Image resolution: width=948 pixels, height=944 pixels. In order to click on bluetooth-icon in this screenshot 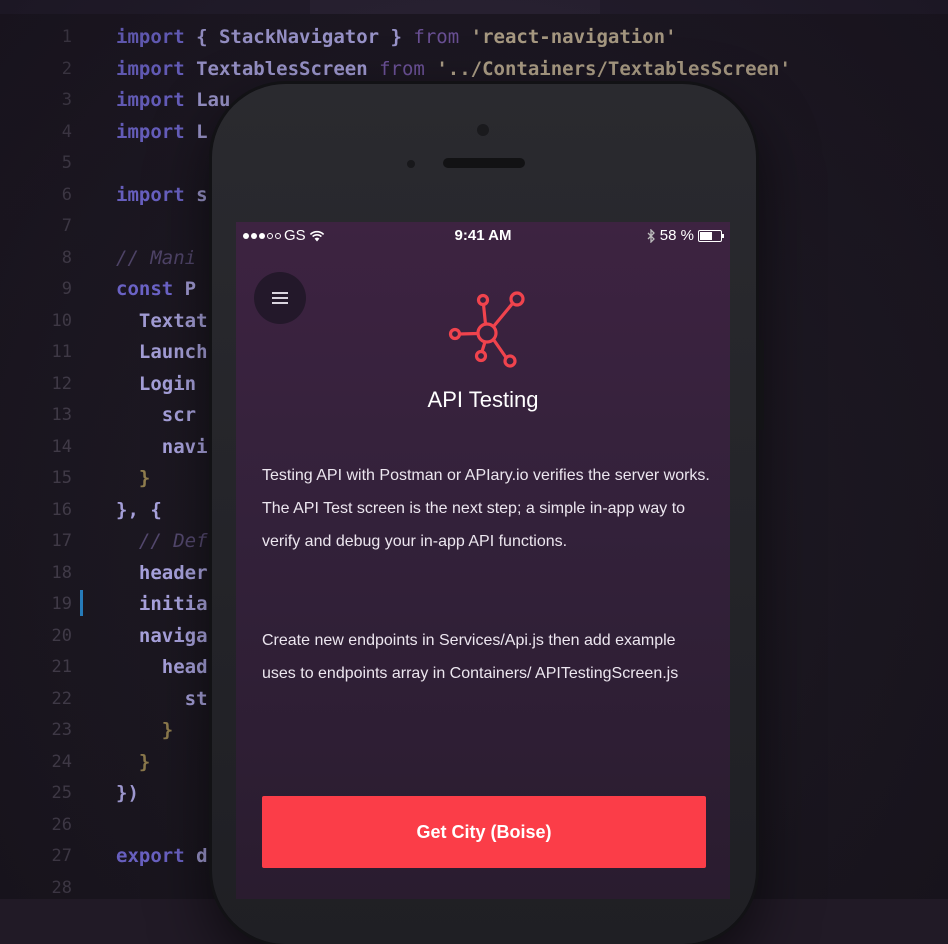, I will do `click(651, 235)`.